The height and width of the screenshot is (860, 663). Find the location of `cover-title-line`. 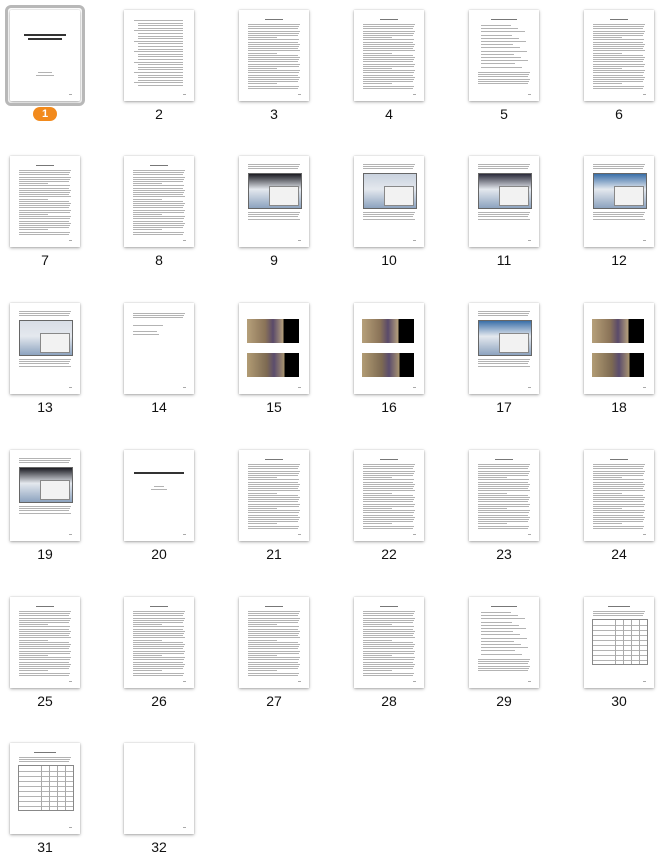

cover-title-line is located at coordinates (45, 39).